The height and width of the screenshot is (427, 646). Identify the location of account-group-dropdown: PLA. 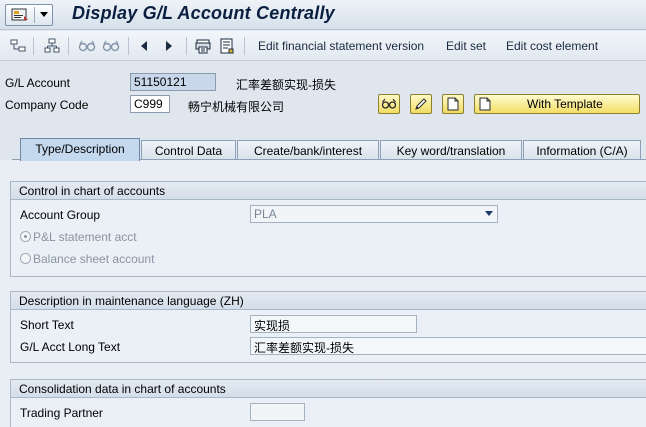
(374, 214).